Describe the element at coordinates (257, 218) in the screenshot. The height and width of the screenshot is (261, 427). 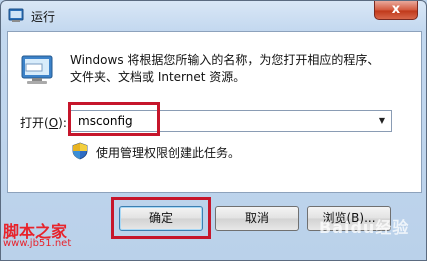
I see `cancel-button: 取消` at that location.